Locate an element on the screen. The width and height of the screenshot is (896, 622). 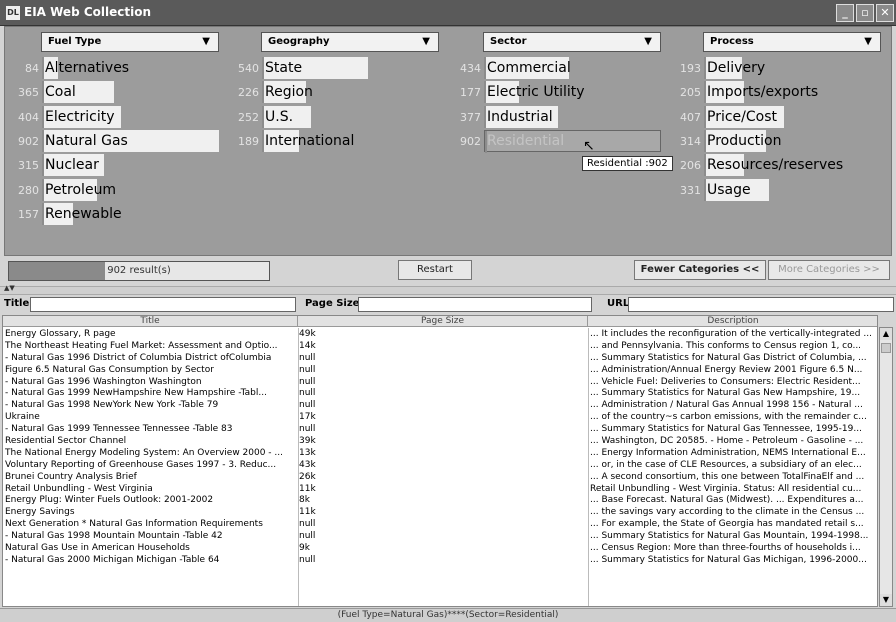
facet-item: 226 Region is located at coordinates (335, 92).